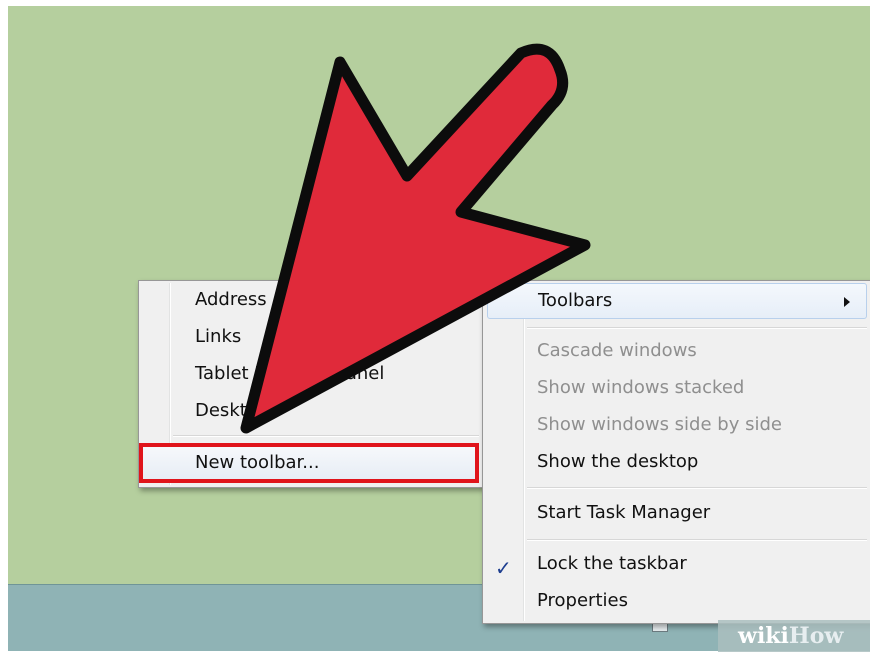 The image size is (870, 656). I want to click on menu-item-show-windows-stacked: Show windows stacked, so click(640, 388).